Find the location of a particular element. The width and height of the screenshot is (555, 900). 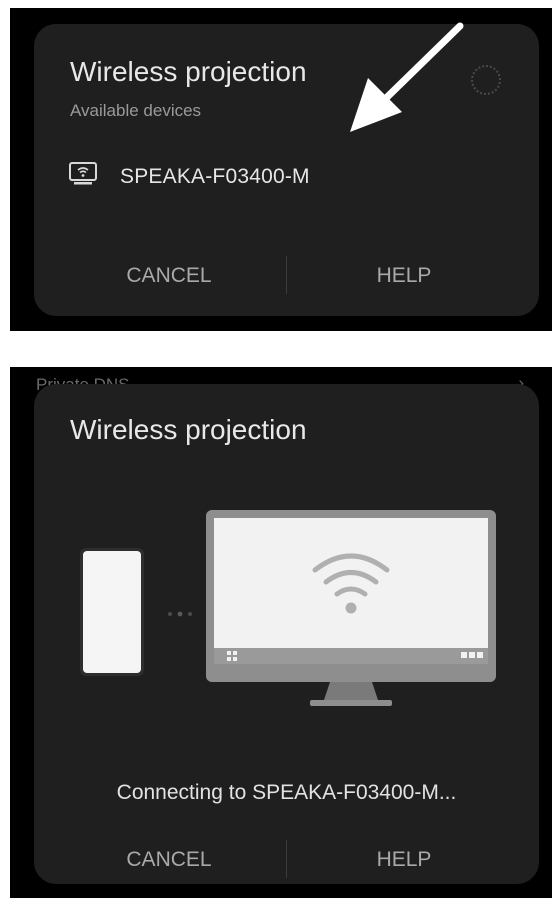

screen-mirroring-icon is located at coordinates (83, 176).